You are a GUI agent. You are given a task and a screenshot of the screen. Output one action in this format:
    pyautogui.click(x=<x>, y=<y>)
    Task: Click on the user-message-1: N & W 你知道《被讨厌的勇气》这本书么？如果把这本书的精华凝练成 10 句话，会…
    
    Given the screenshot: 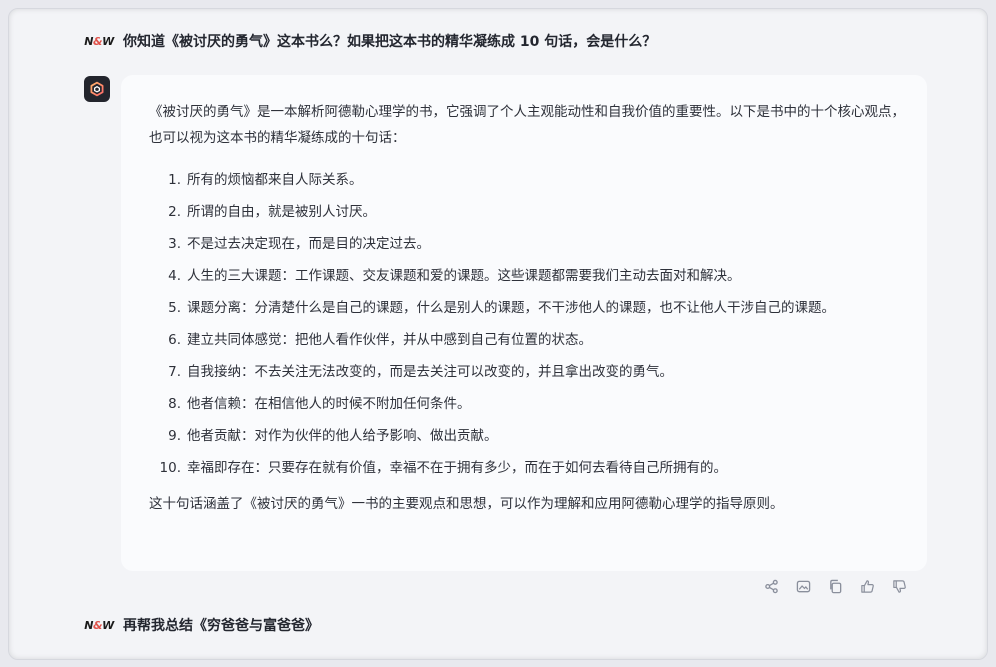 What is the action you would take?
    pyautogui.click(x=370, y=41)
    